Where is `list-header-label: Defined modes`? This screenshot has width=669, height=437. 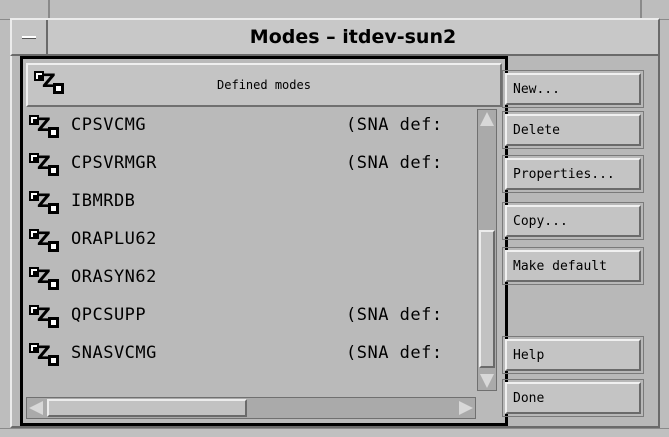 list-header-label: Defined modes is located at coordinates (264, 85).